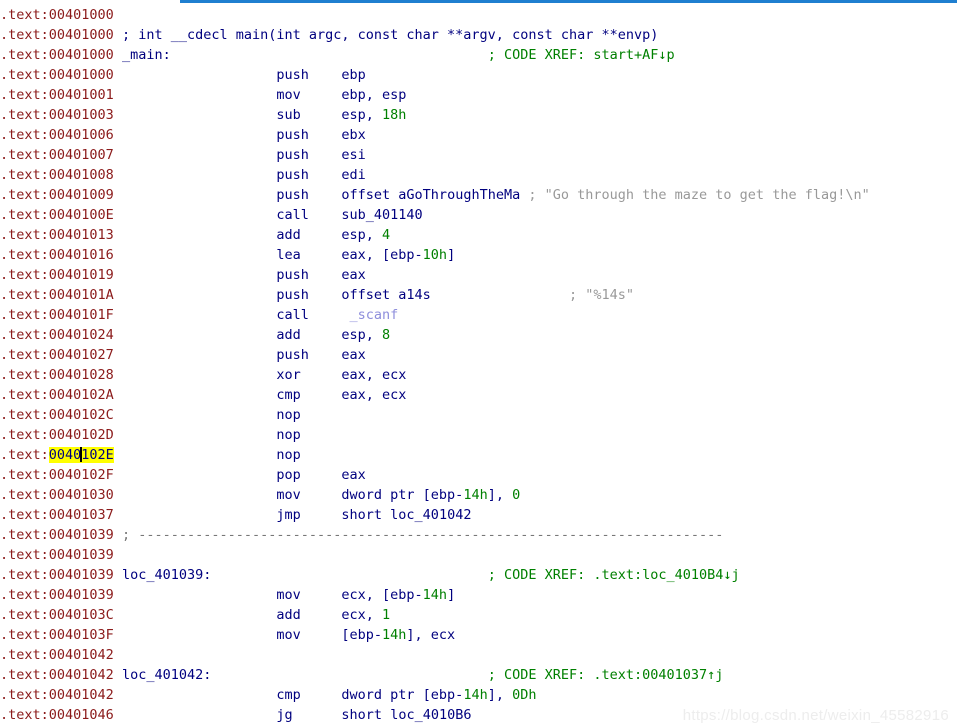 This screenshot has height=728, width=957. Describe the element at coordinates (478, 255) in the screenshot. I see `disassembly-line: .text:00401016 lea eax, [ebp-10h]` at that location.